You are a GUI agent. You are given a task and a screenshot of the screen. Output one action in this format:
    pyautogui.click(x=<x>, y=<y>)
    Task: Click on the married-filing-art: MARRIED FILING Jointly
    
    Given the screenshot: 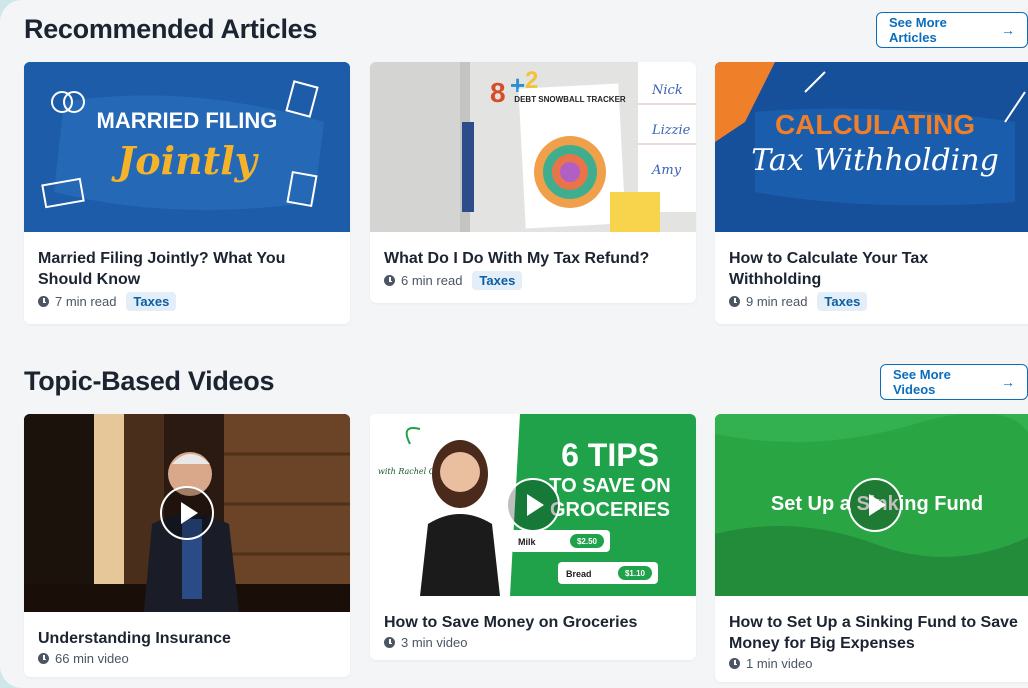 What is the action you would take?
    pyautogui.click(x=187, y=147)
    